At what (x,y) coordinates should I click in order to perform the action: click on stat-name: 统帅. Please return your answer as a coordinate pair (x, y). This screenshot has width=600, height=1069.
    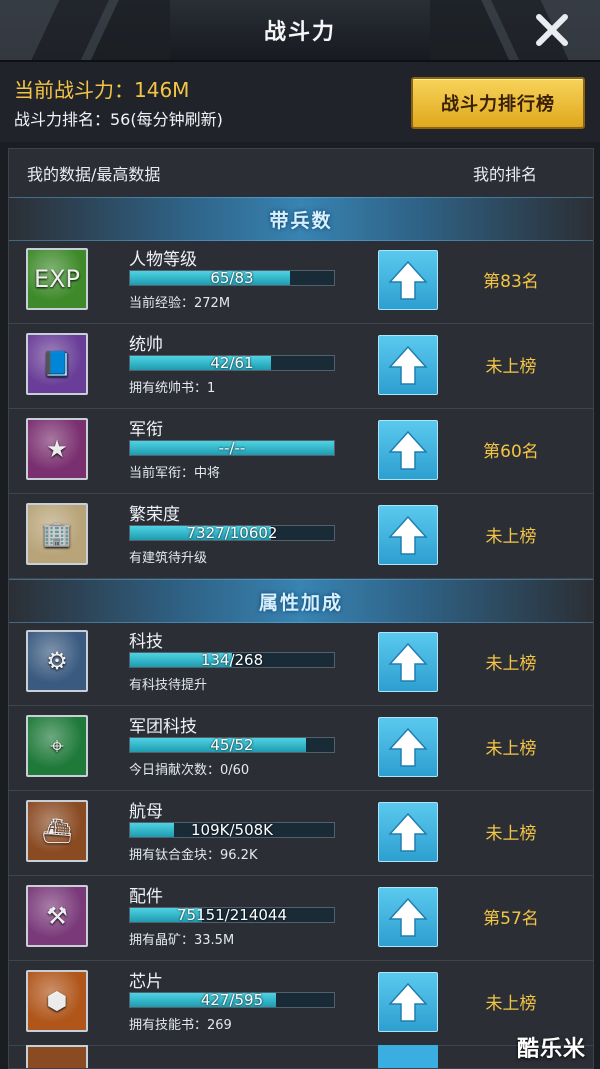
    Looking at the image, I should click on (146, 345).